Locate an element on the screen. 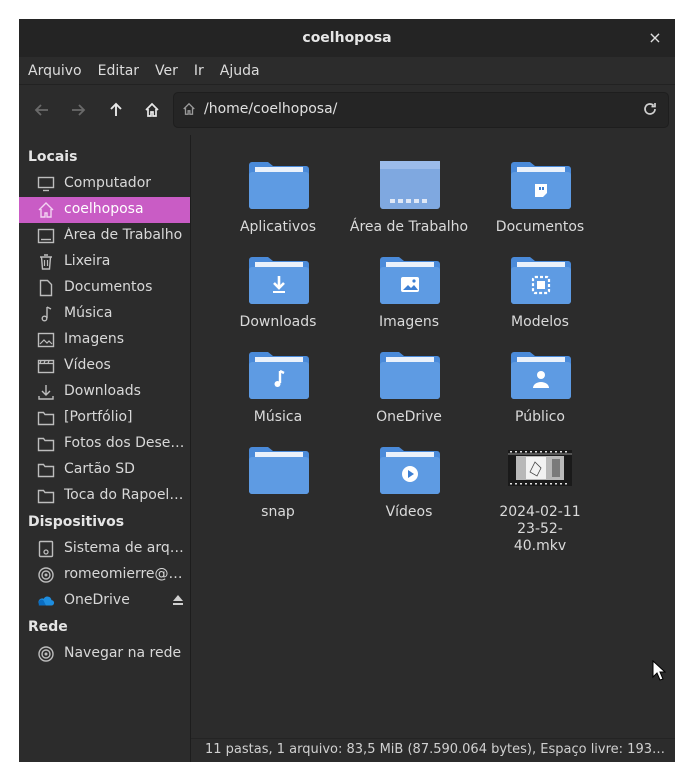 The height and width of the screenshot is (781, 694). item-label: Downloads is located at coordinates (278, 322).